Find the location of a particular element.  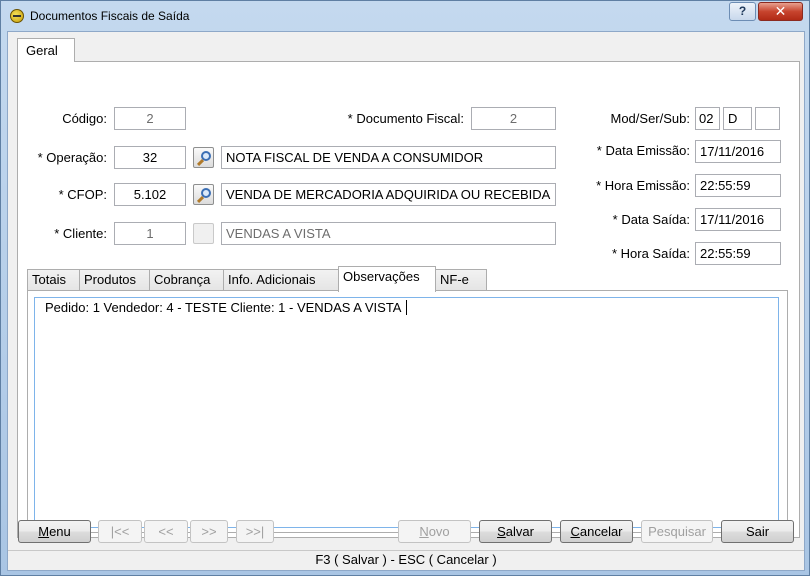

hora-emissao-field: 22:55:59 is located at coordinates (738, 185).